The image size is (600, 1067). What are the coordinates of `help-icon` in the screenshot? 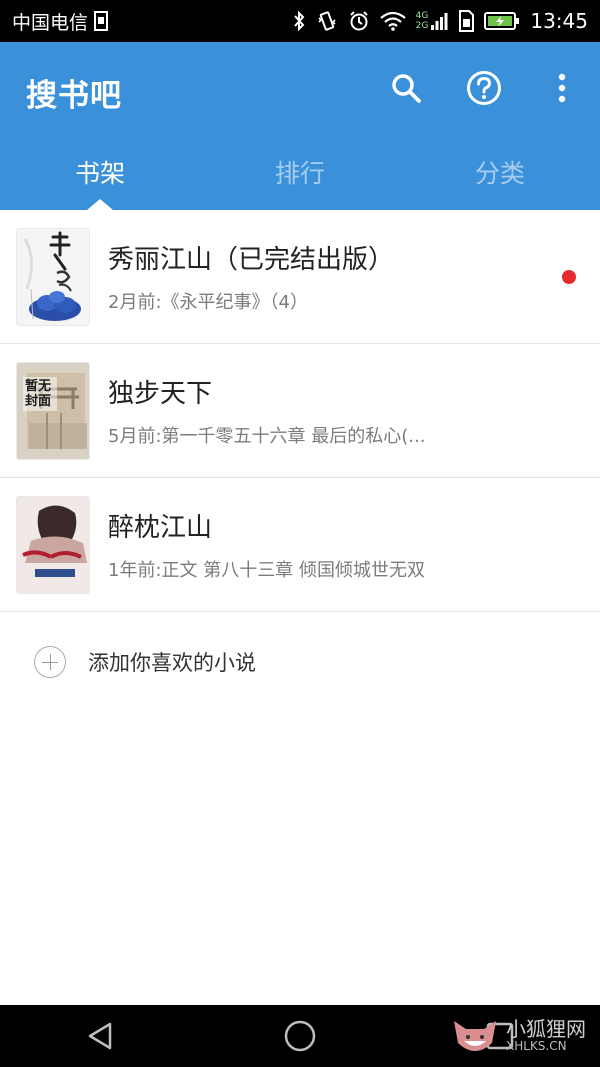 It's located at (484, 88).